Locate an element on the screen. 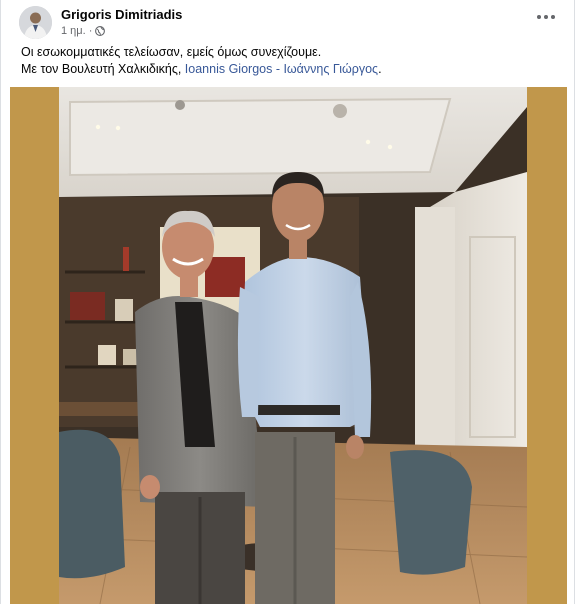 This screenshot has width=575, height=604. more-options-icon is located at coordinates (546, 17).